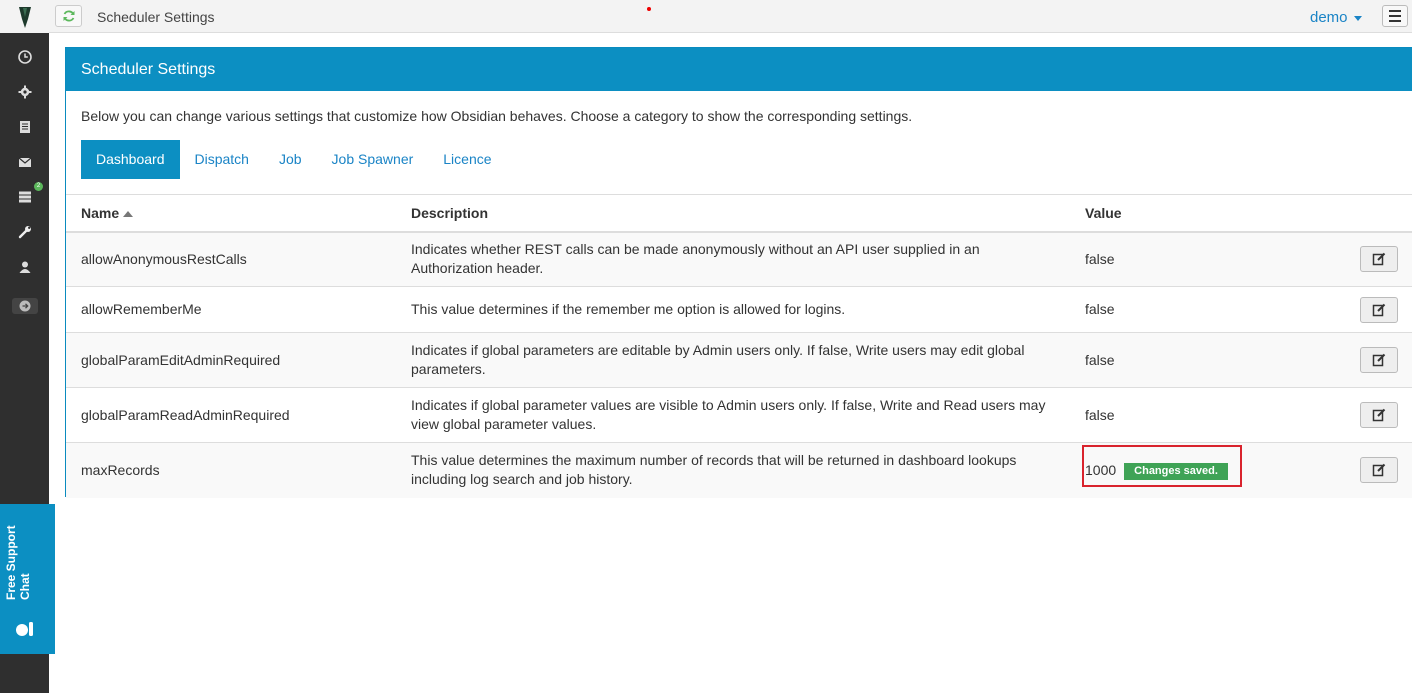 The image size is (1412, 693). What do you see at coordinates (649, 9) in the screenshot?
I see `status-indicator-dot` at bounding box center [649, 9].